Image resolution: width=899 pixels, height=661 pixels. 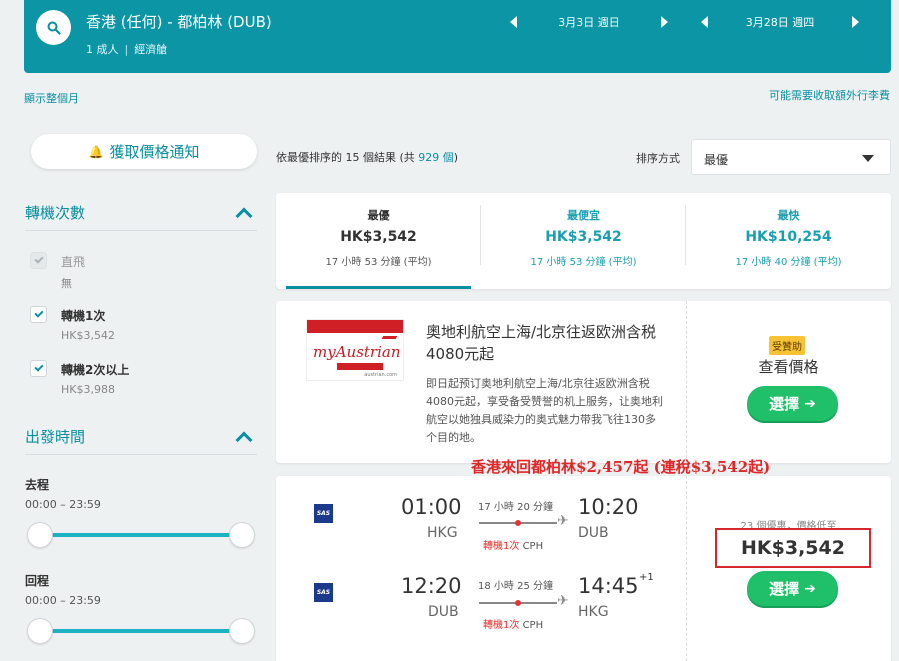 I want to click on cabin-class: 經濟艙, so click(x=151, y=49).